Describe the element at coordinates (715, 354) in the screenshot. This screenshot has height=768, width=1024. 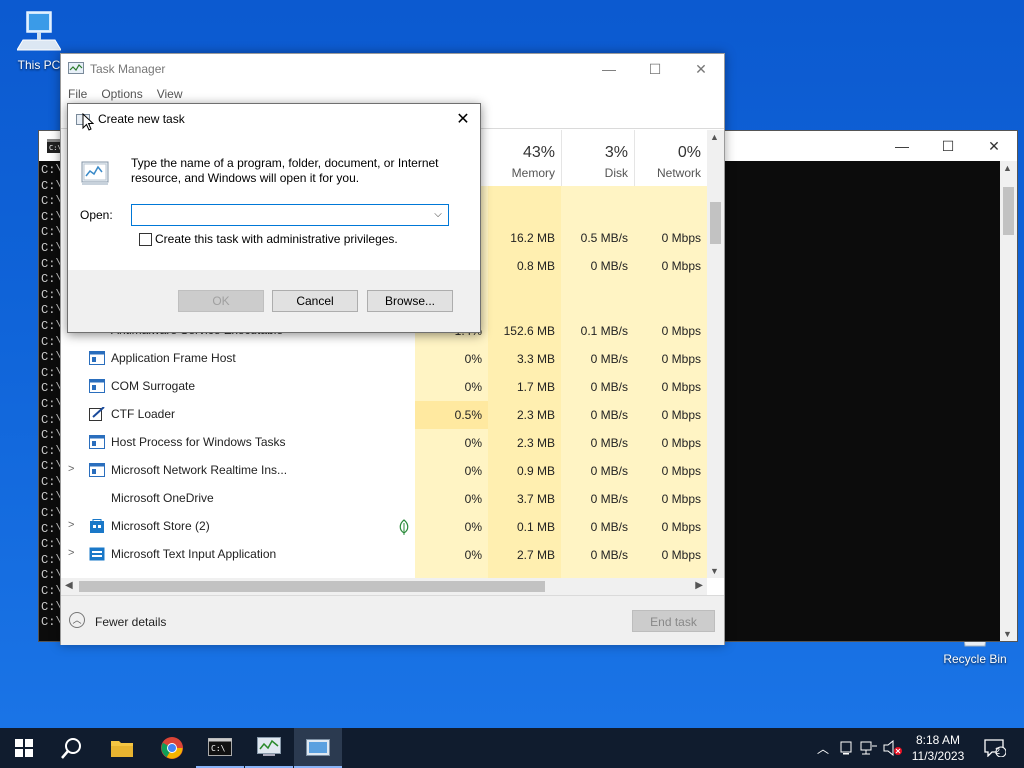
I see `vertical-scrollbar: ▲ ▼` at that location.